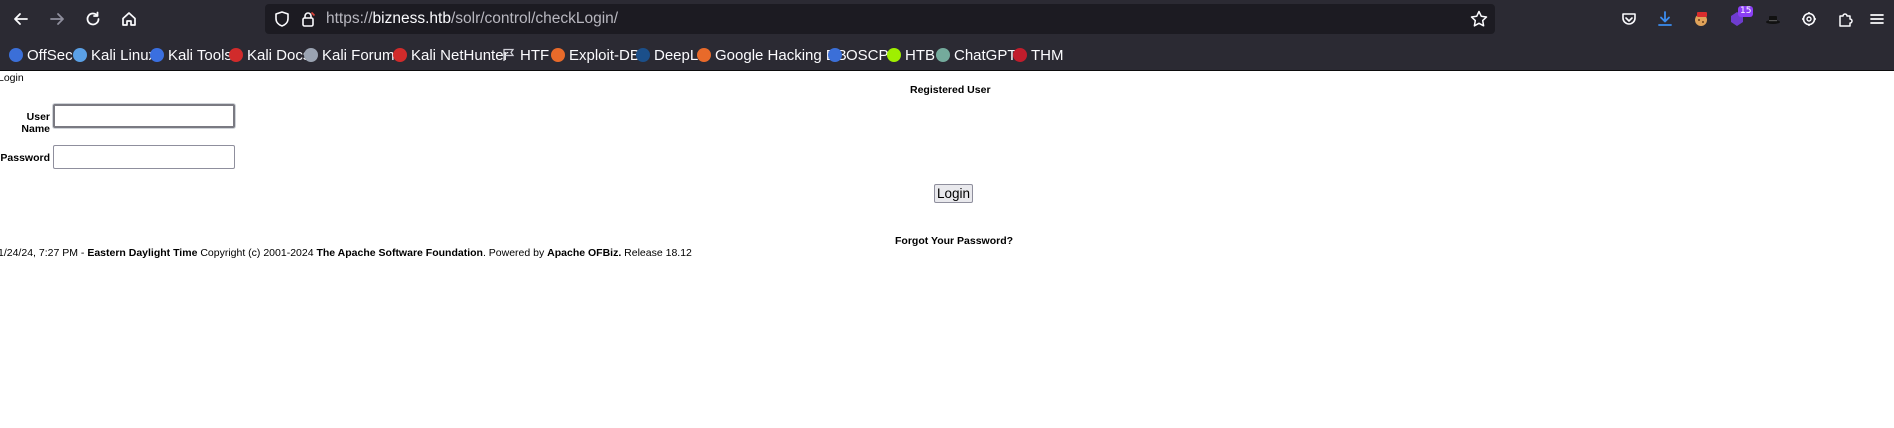  I want to click on bookmark-kali-forums: Kali Forums, so click(353, 55).